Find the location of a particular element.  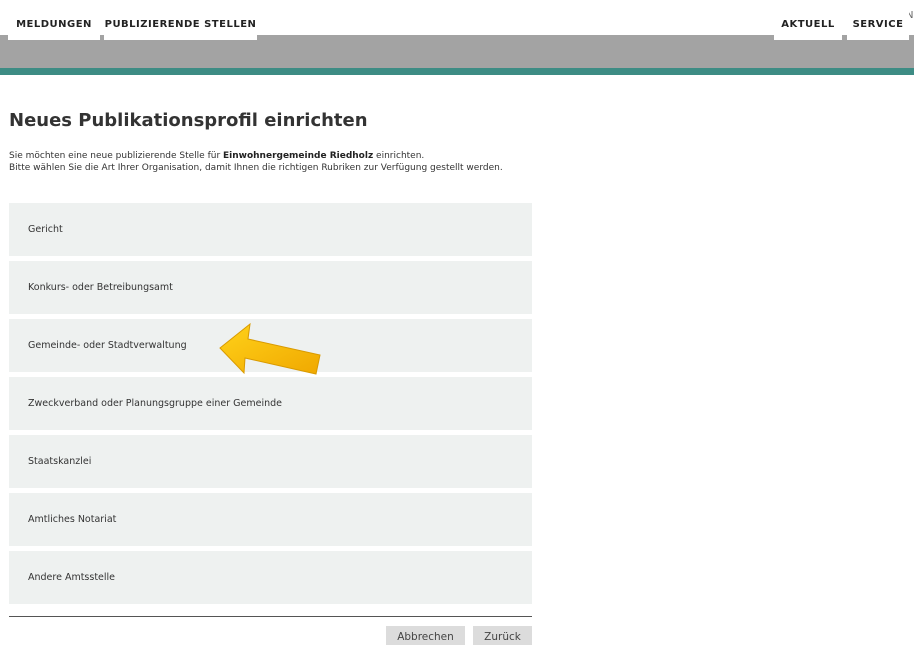

cancel-button: Abbrechen is located at coordinates (425, 635).